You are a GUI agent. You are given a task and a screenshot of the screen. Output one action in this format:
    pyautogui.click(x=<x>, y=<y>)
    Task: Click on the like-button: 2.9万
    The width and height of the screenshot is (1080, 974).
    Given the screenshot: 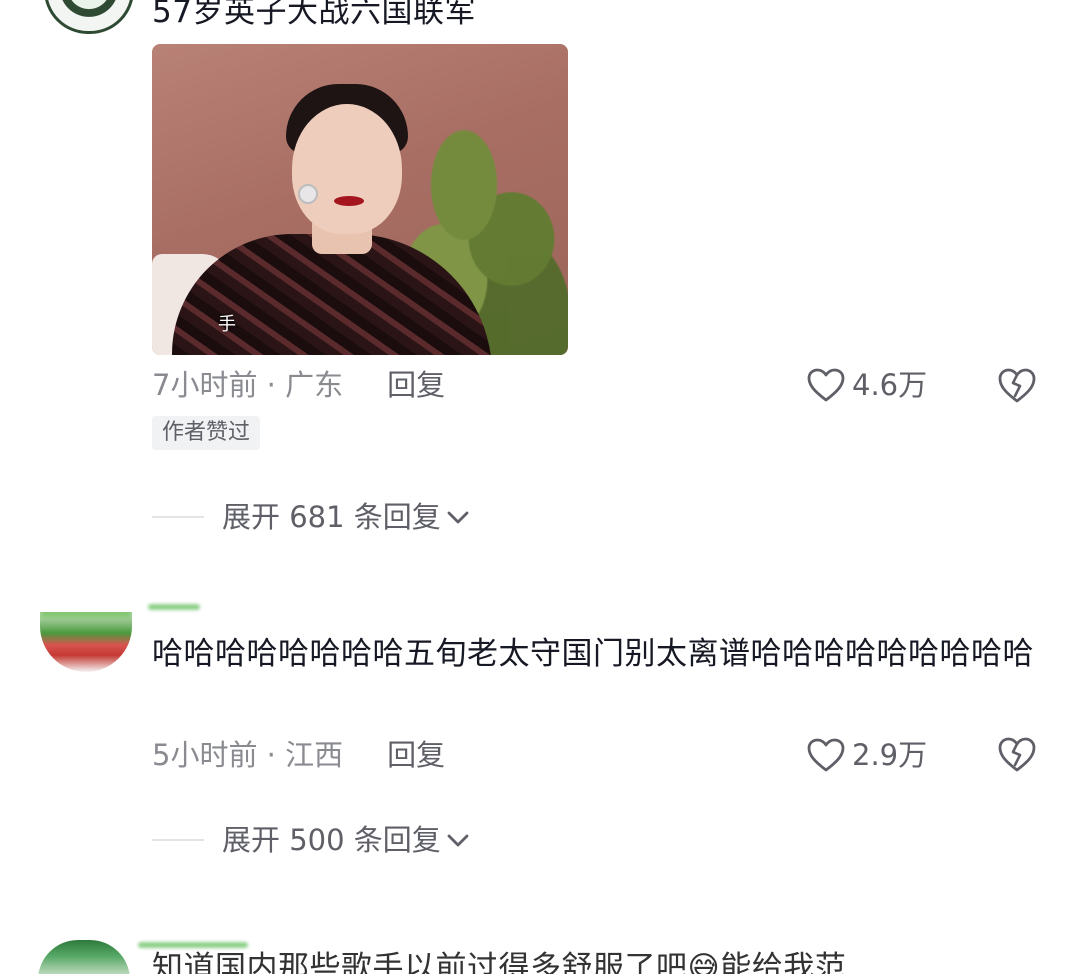 What is the action you would take?
    pyautogui.click(x=866, y=755)
    